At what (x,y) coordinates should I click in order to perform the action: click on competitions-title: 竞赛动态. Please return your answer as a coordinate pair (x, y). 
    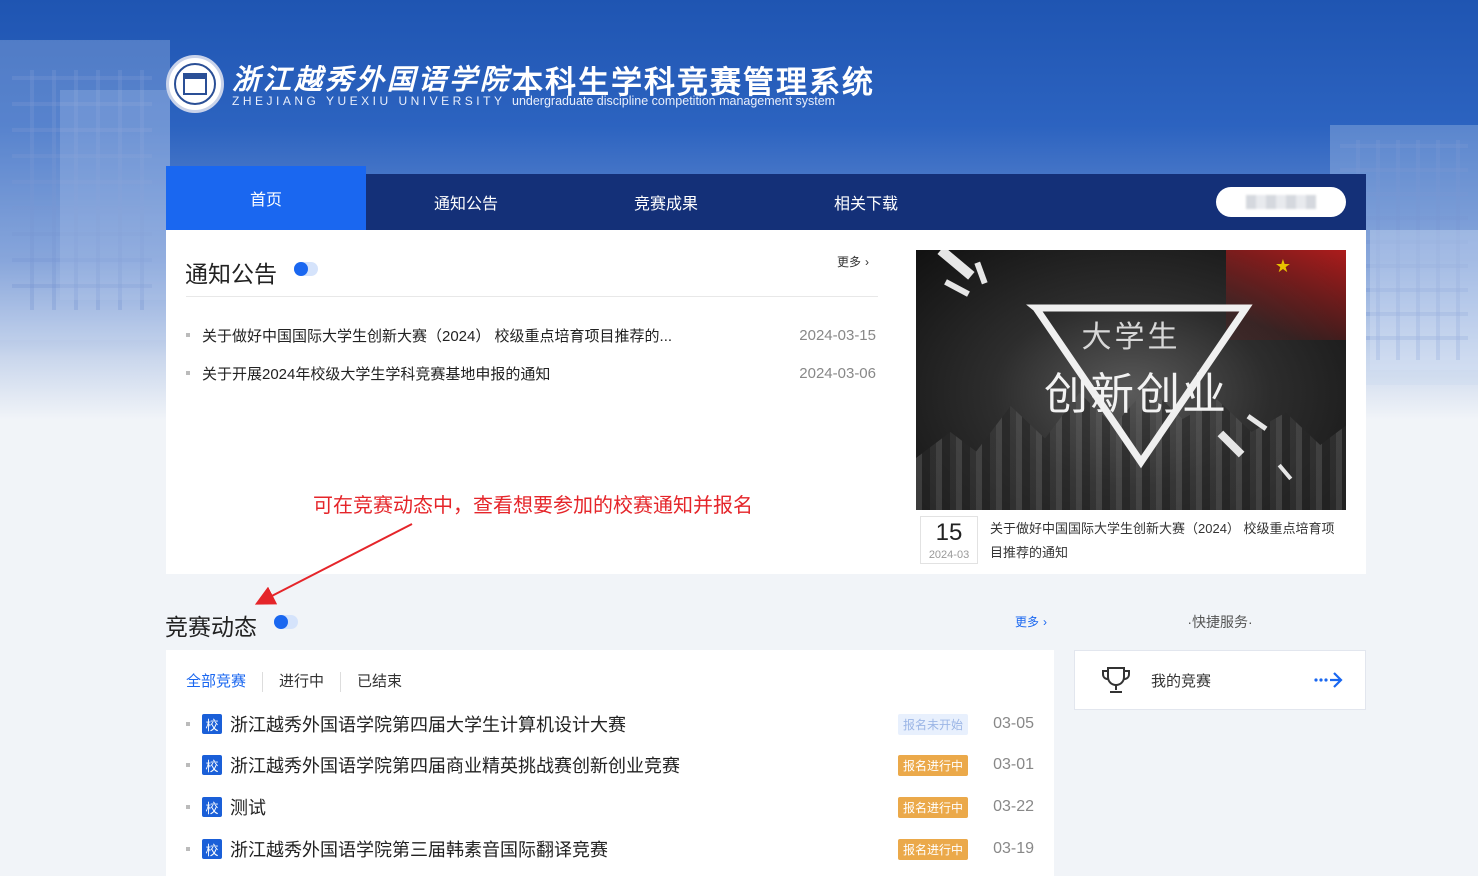
    Looking at the image, I should click on (211, 627).